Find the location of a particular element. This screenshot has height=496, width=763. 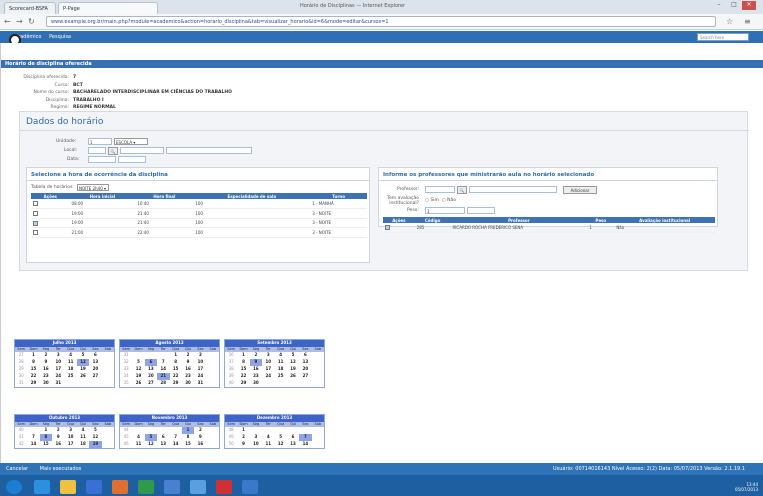

calendar-day: 40 is located at coordinates (231, 383).